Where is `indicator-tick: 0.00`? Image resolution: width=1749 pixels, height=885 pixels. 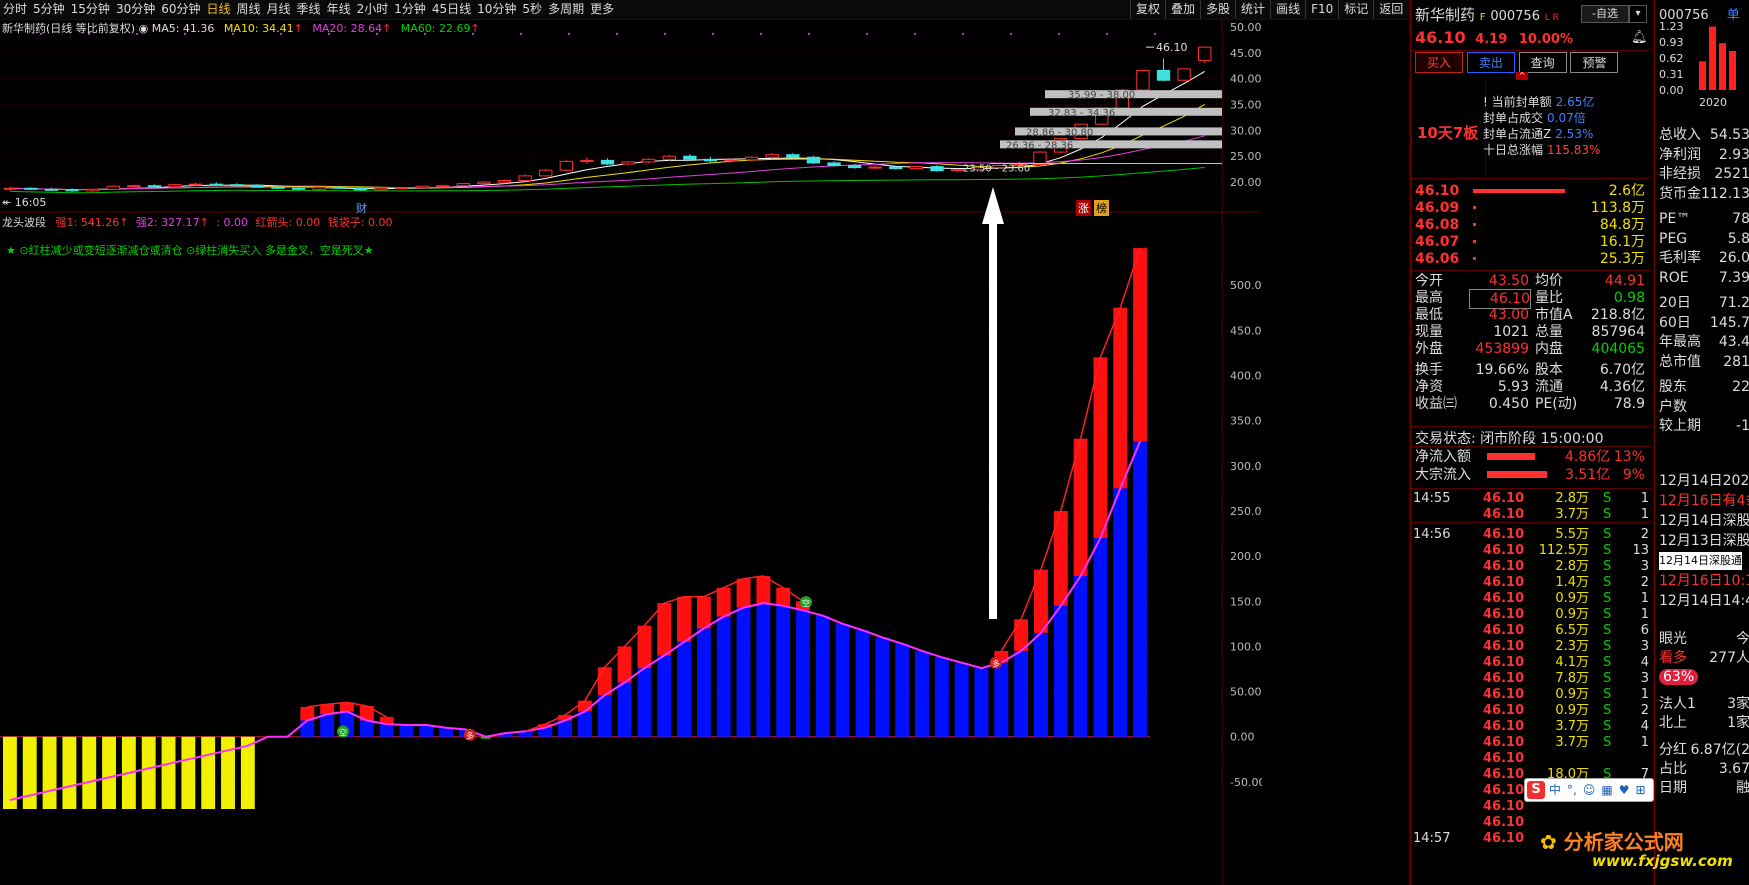
indicator-tick: 0.00 is located at coordinates (1242, 737).